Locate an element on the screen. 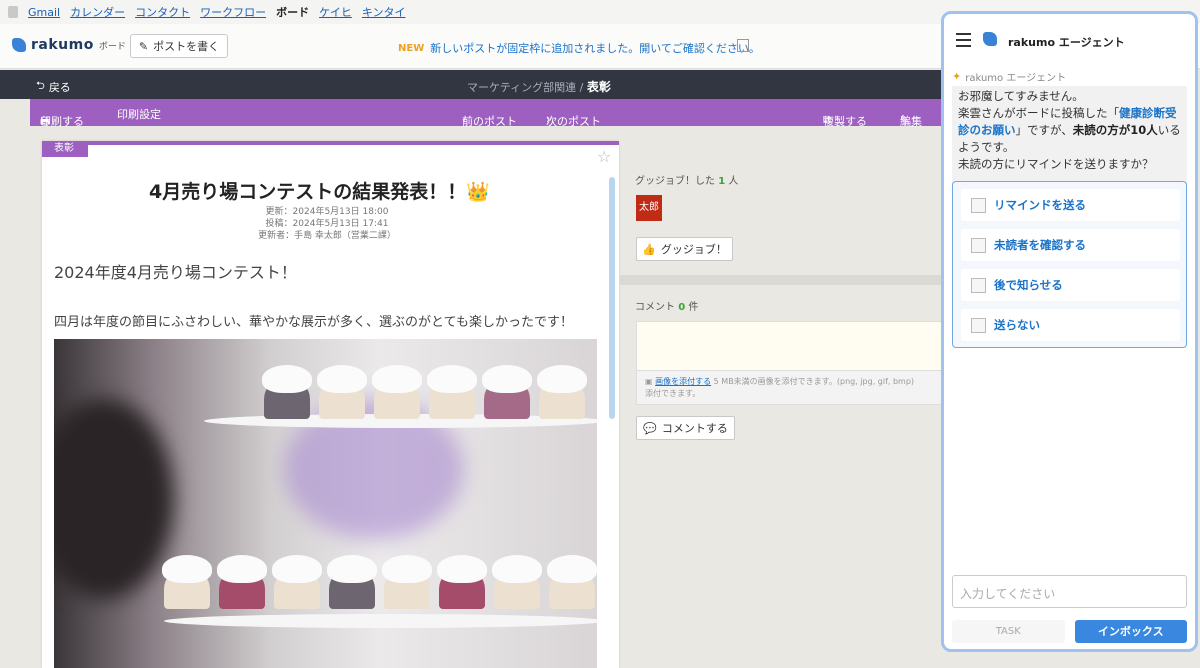 This screenshot has height=668, width=1200. link-workflow: ワークフロー is located at coordinates (233, 12).